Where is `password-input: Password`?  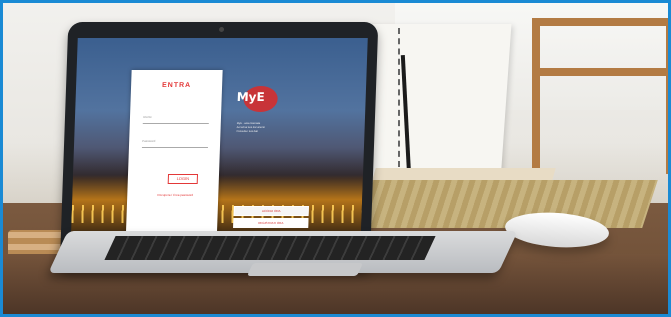 password-input: Password is located at coordinates (175, 143).